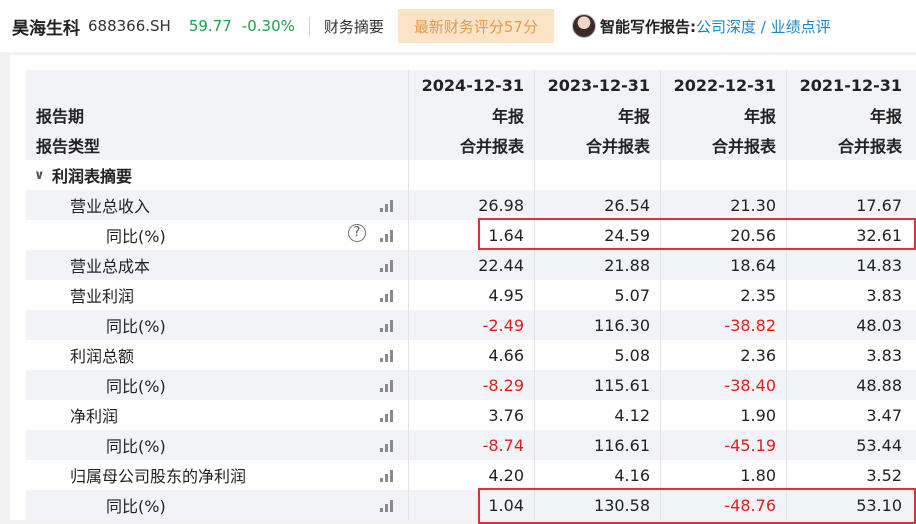  I want to click on table-row: 同比(%) -2.49 116.30 -38.82 48.03, so click(471, 325).